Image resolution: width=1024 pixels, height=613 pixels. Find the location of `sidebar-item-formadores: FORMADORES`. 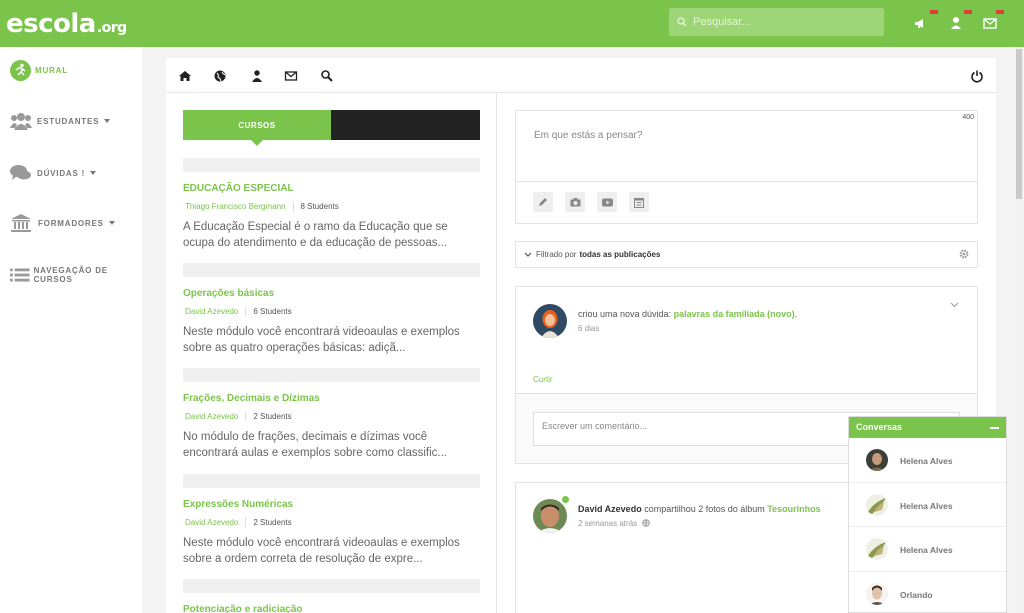

sidebar-item-formadores: FORMADORES is located at coordinates (62, 223).